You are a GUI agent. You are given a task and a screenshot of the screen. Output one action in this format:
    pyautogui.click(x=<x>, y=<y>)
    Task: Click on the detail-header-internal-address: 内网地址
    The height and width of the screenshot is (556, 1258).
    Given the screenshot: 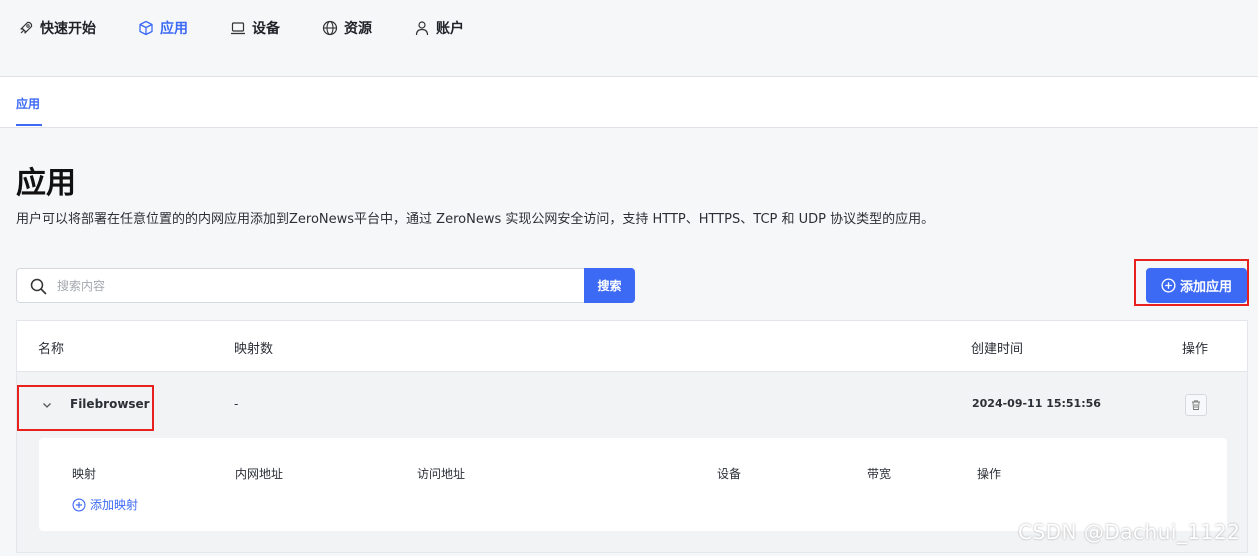 What is the action you would take?
    pyautogui.click(x=259, y=474)
    